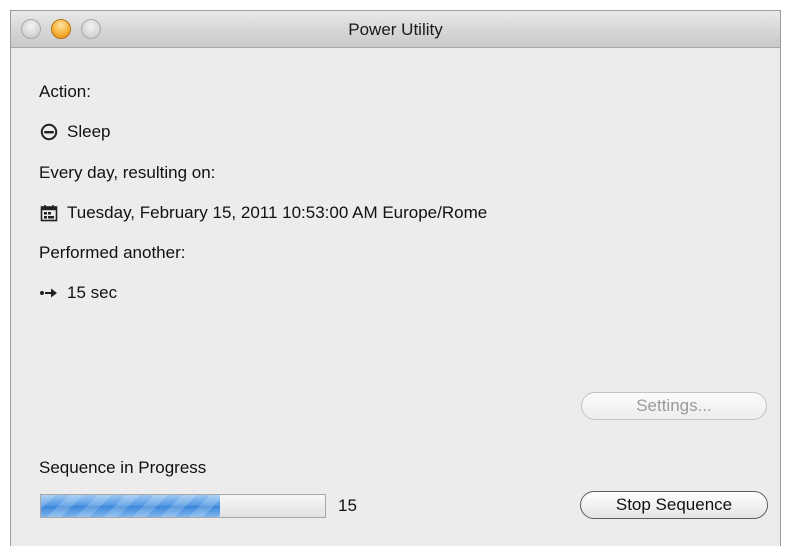 The width and height of the screenshot is (789, 546). I want to click on window-title: Power Utility, so click(395, 29).